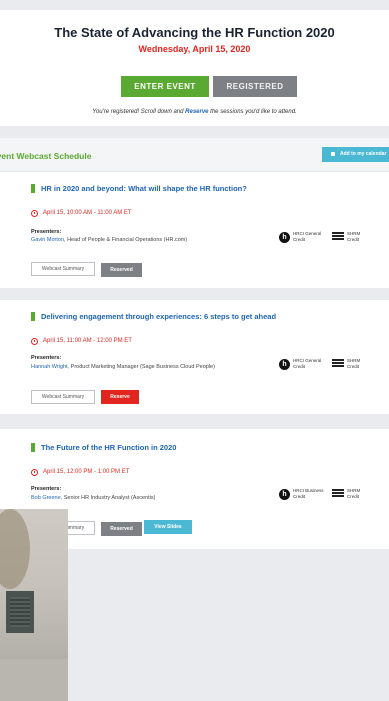 Image resolution: width=389 pixels, height=701 pixels. Describe the element at coordinates (87, 341) in the screenshot. I see `webcast-time: April 15, 11:00 AM - 12:00 PM ET` at that location.